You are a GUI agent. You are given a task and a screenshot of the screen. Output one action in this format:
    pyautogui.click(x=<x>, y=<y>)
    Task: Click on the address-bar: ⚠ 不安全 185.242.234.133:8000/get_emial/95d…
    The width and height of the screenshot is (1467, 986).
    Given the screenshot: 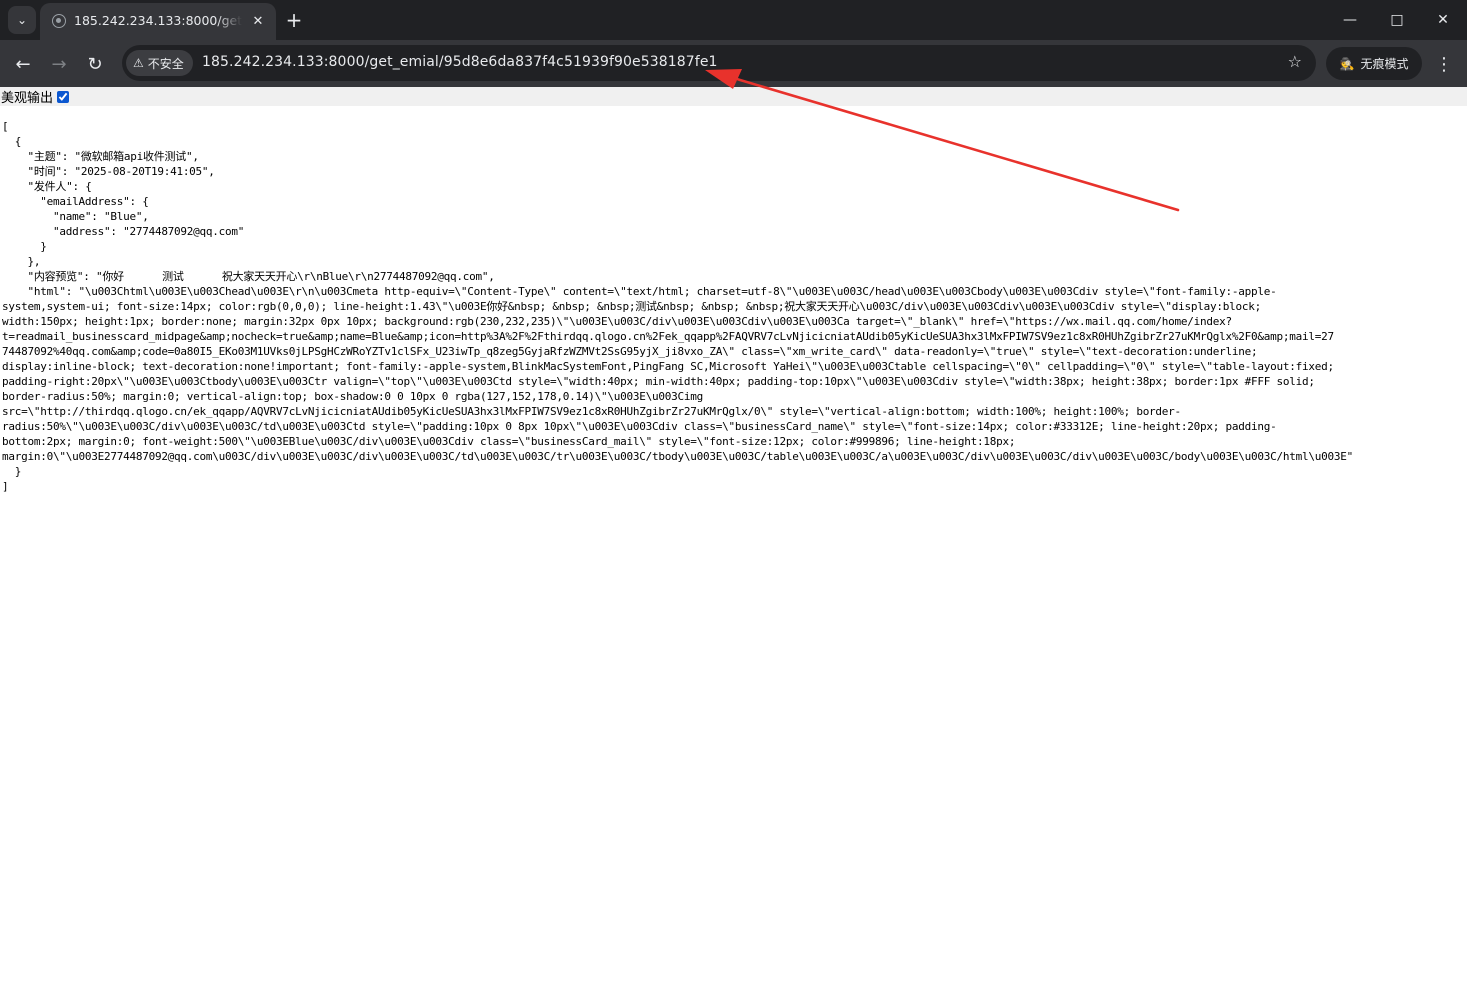 What is the action you would take?
    pyautogui.click(x=719, y=63)
    